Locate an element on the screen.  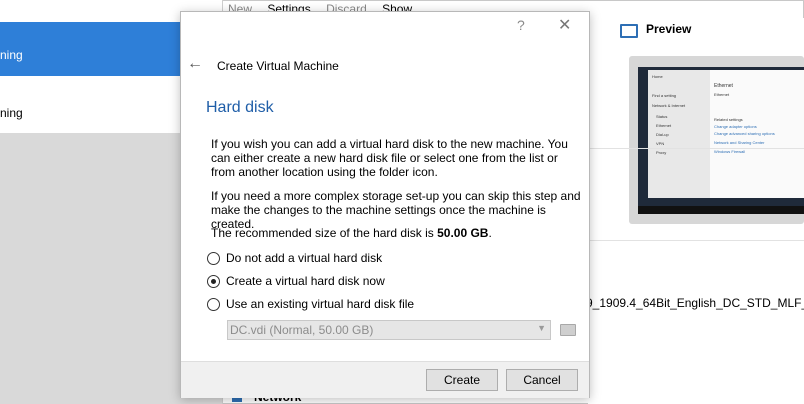
preview-heading: Preview is located at coordinates (669, 29).